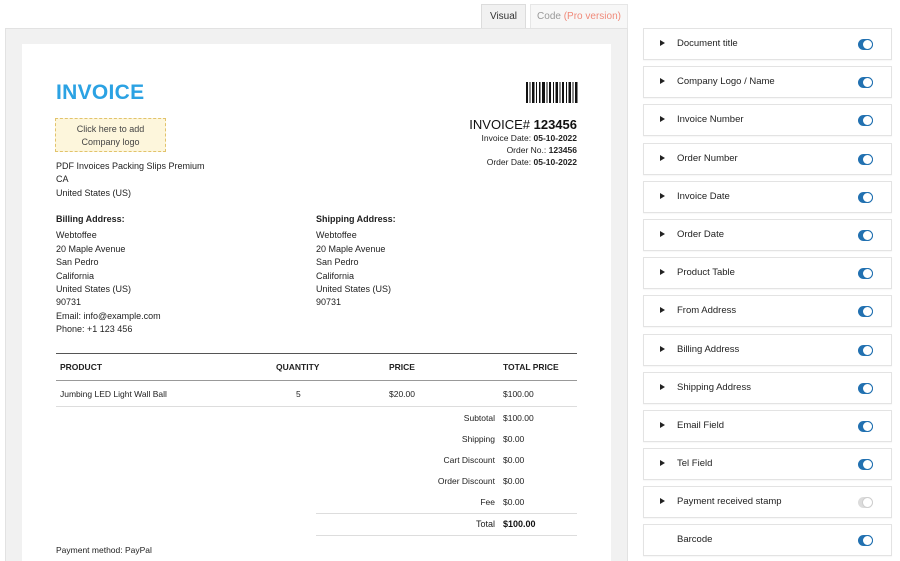 The image size is (900, 561). I want to click on panel-item-label: Invoice Date, so click(703, 196).